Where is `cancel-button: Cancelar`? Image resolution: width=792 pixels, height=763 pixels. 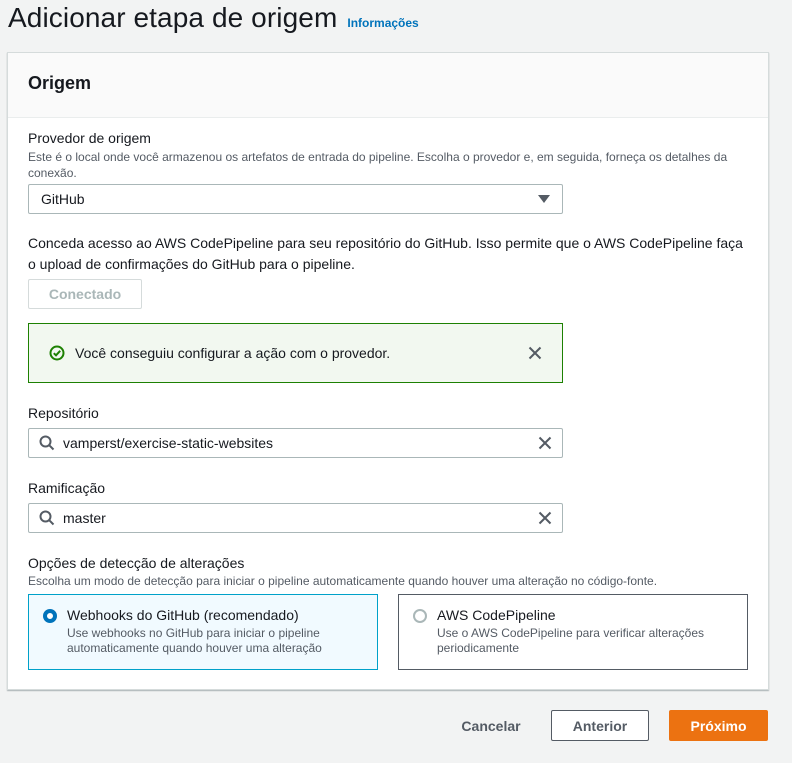
cancel-button: Cancelar is located at coordinates (491, 725).